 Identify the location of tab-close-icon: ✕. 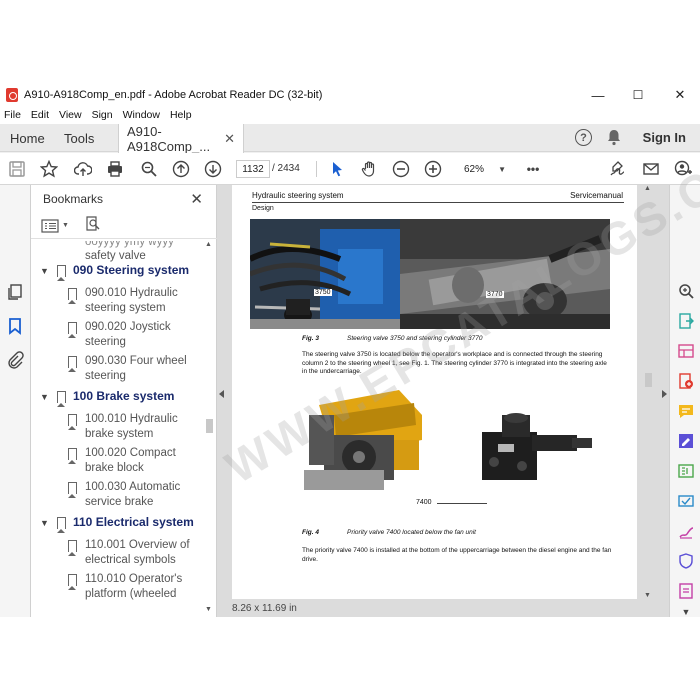
(229, 139).